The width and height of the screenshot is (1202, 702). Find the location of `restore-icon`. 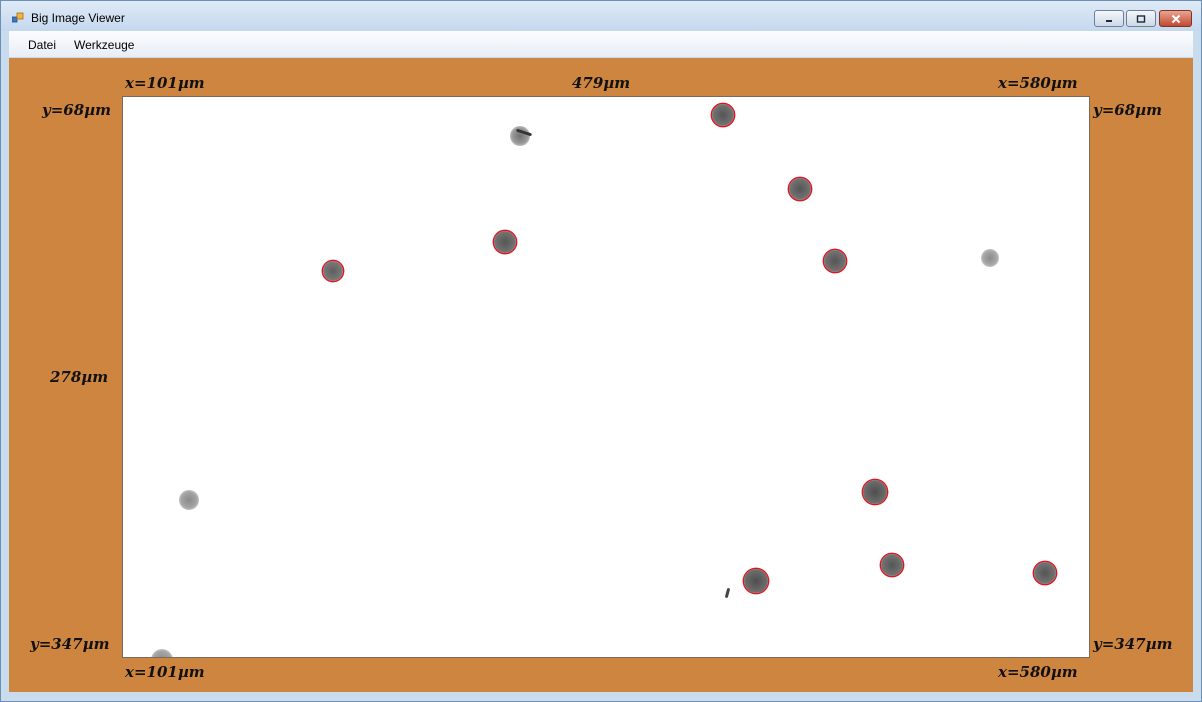

restore-icon is located at coordinates (1141, 18).